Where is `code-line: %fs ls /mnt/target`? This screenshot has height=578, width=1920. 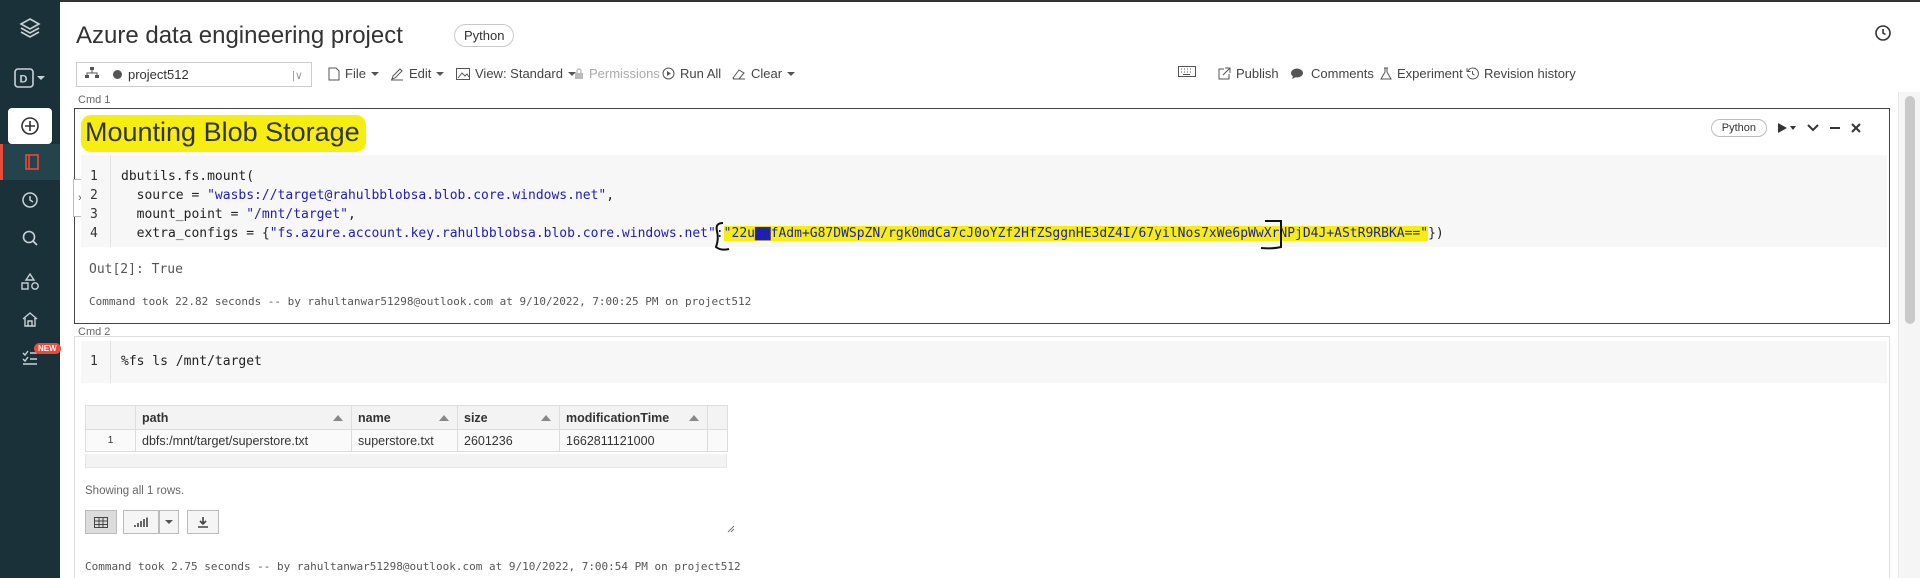
code-line: %fs ls /mnt/target is located at coordinates (191, 361).